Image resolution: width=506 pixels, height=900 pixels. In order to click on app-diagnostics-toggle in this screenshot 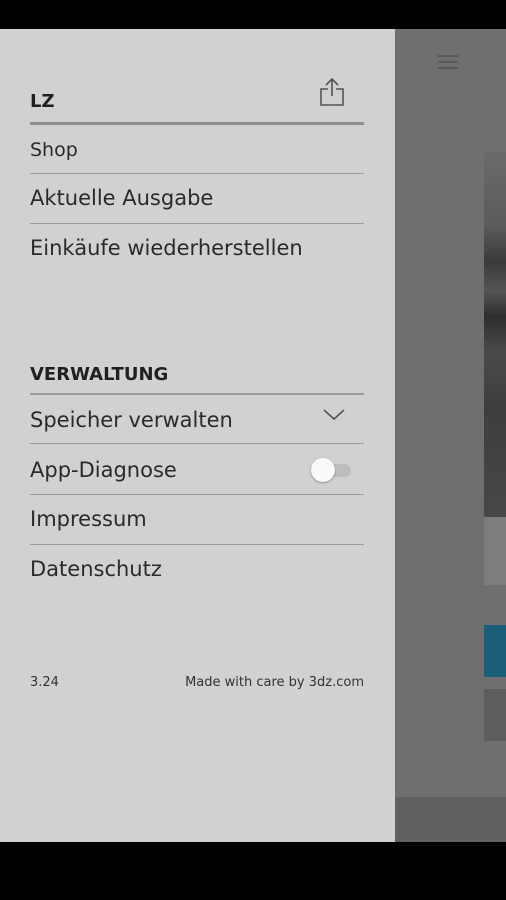, I will do `click(331, 470)`.